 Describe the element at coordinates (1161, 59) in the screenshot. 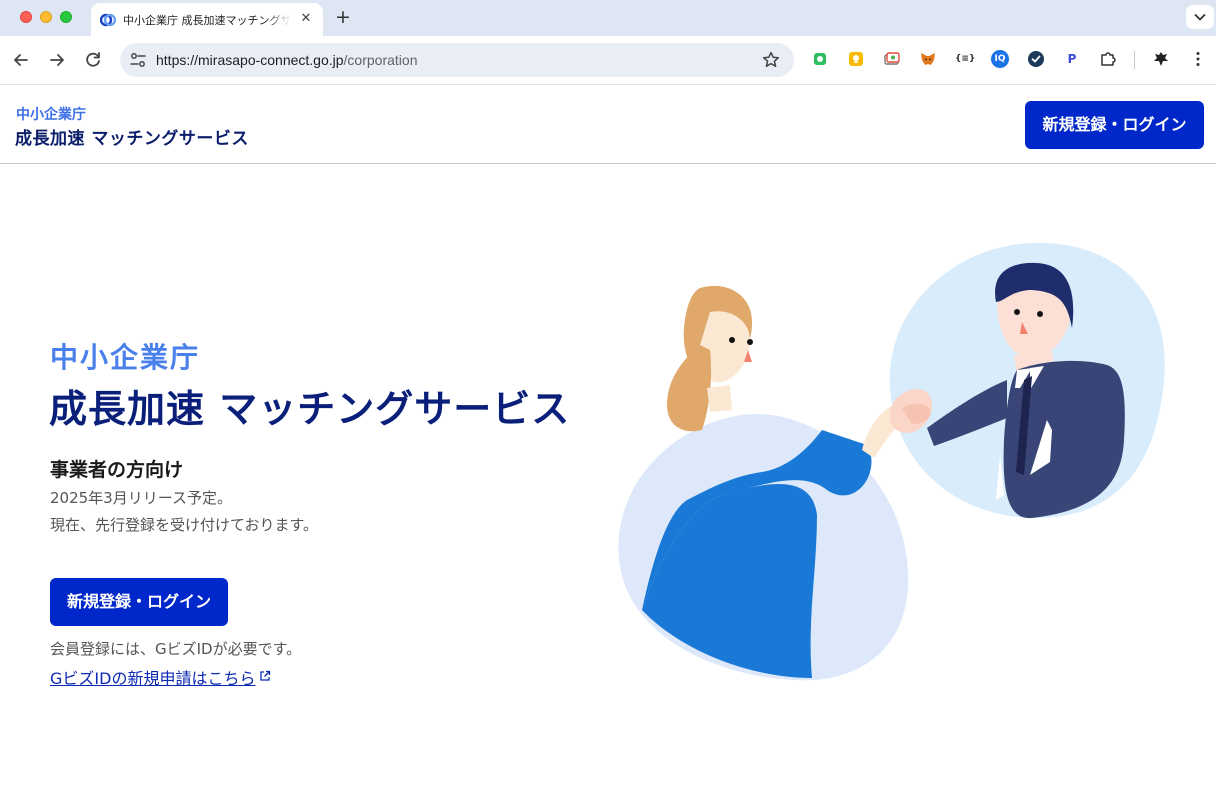

I see `profile-avatar-icon` at that location.